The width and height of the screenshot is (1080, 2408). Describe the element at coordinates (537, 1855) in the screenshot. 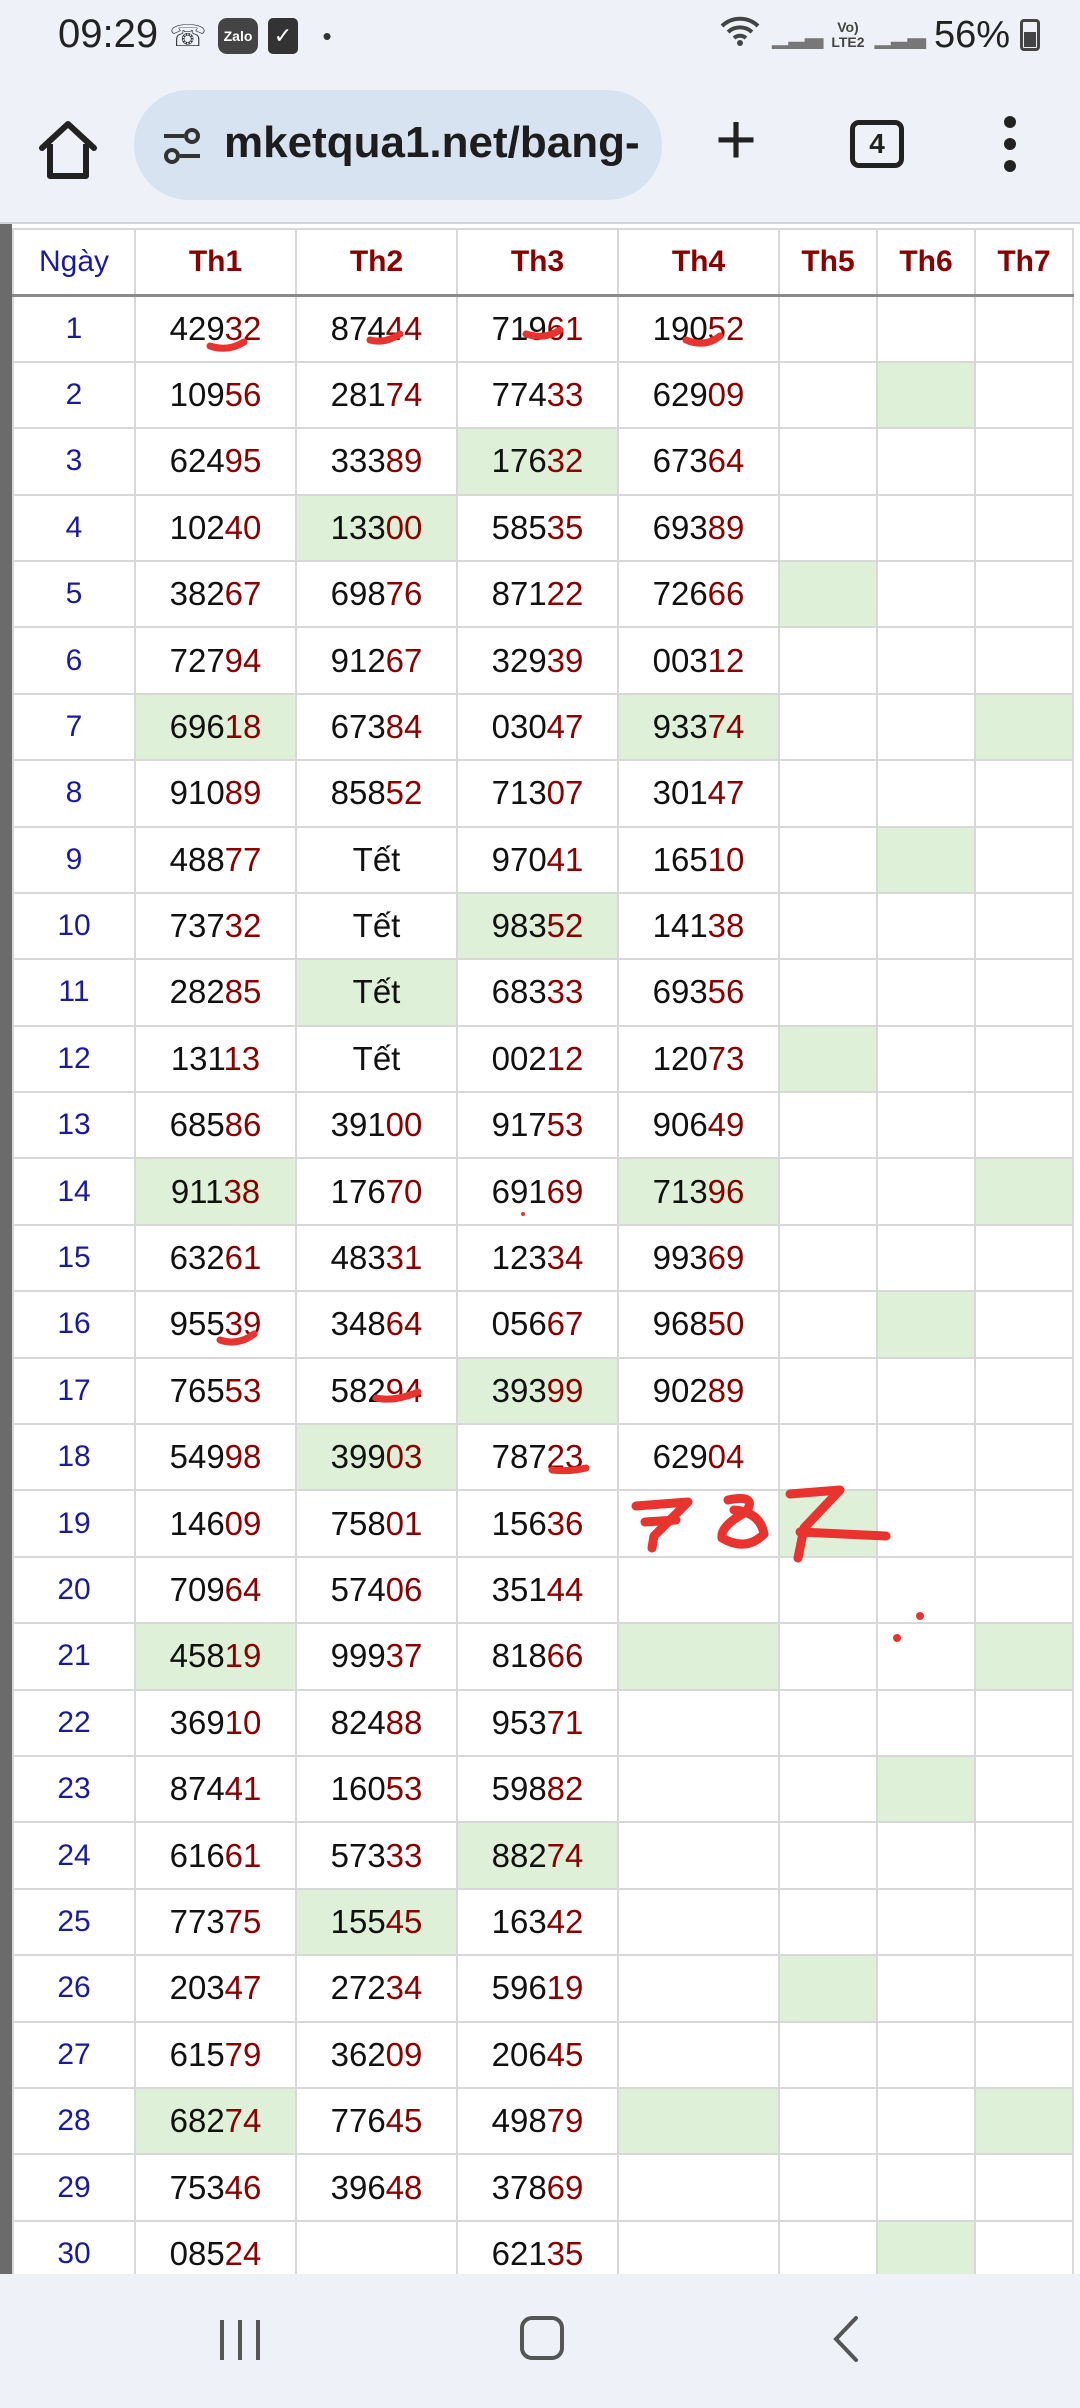

I see `result-cell: 88274` at that location.